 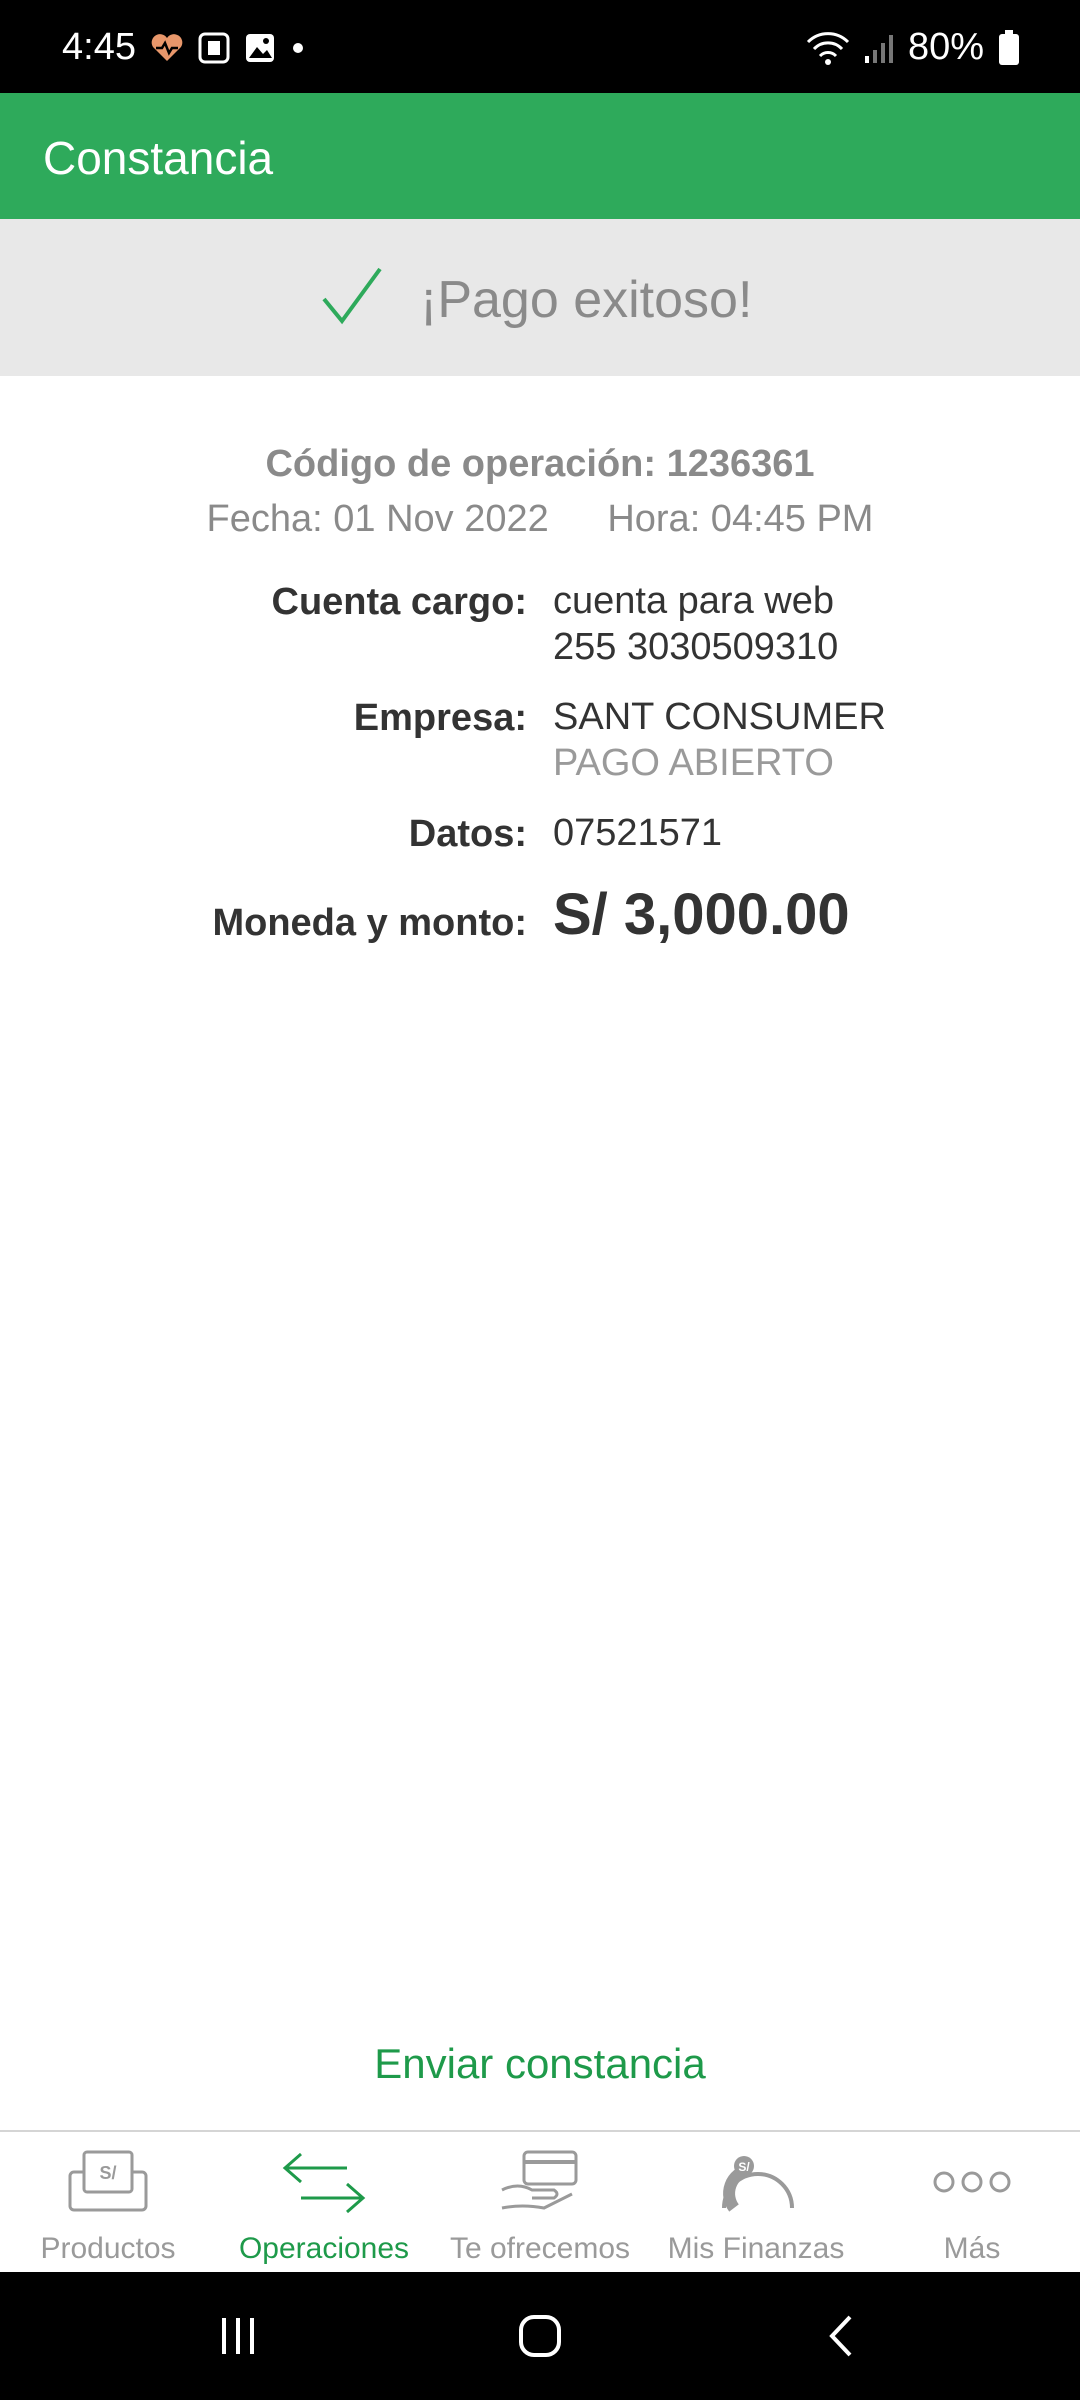 I want to click on company-value: SANT CONSUMER PAGO ABIERTO, so click(x=719, y=740).